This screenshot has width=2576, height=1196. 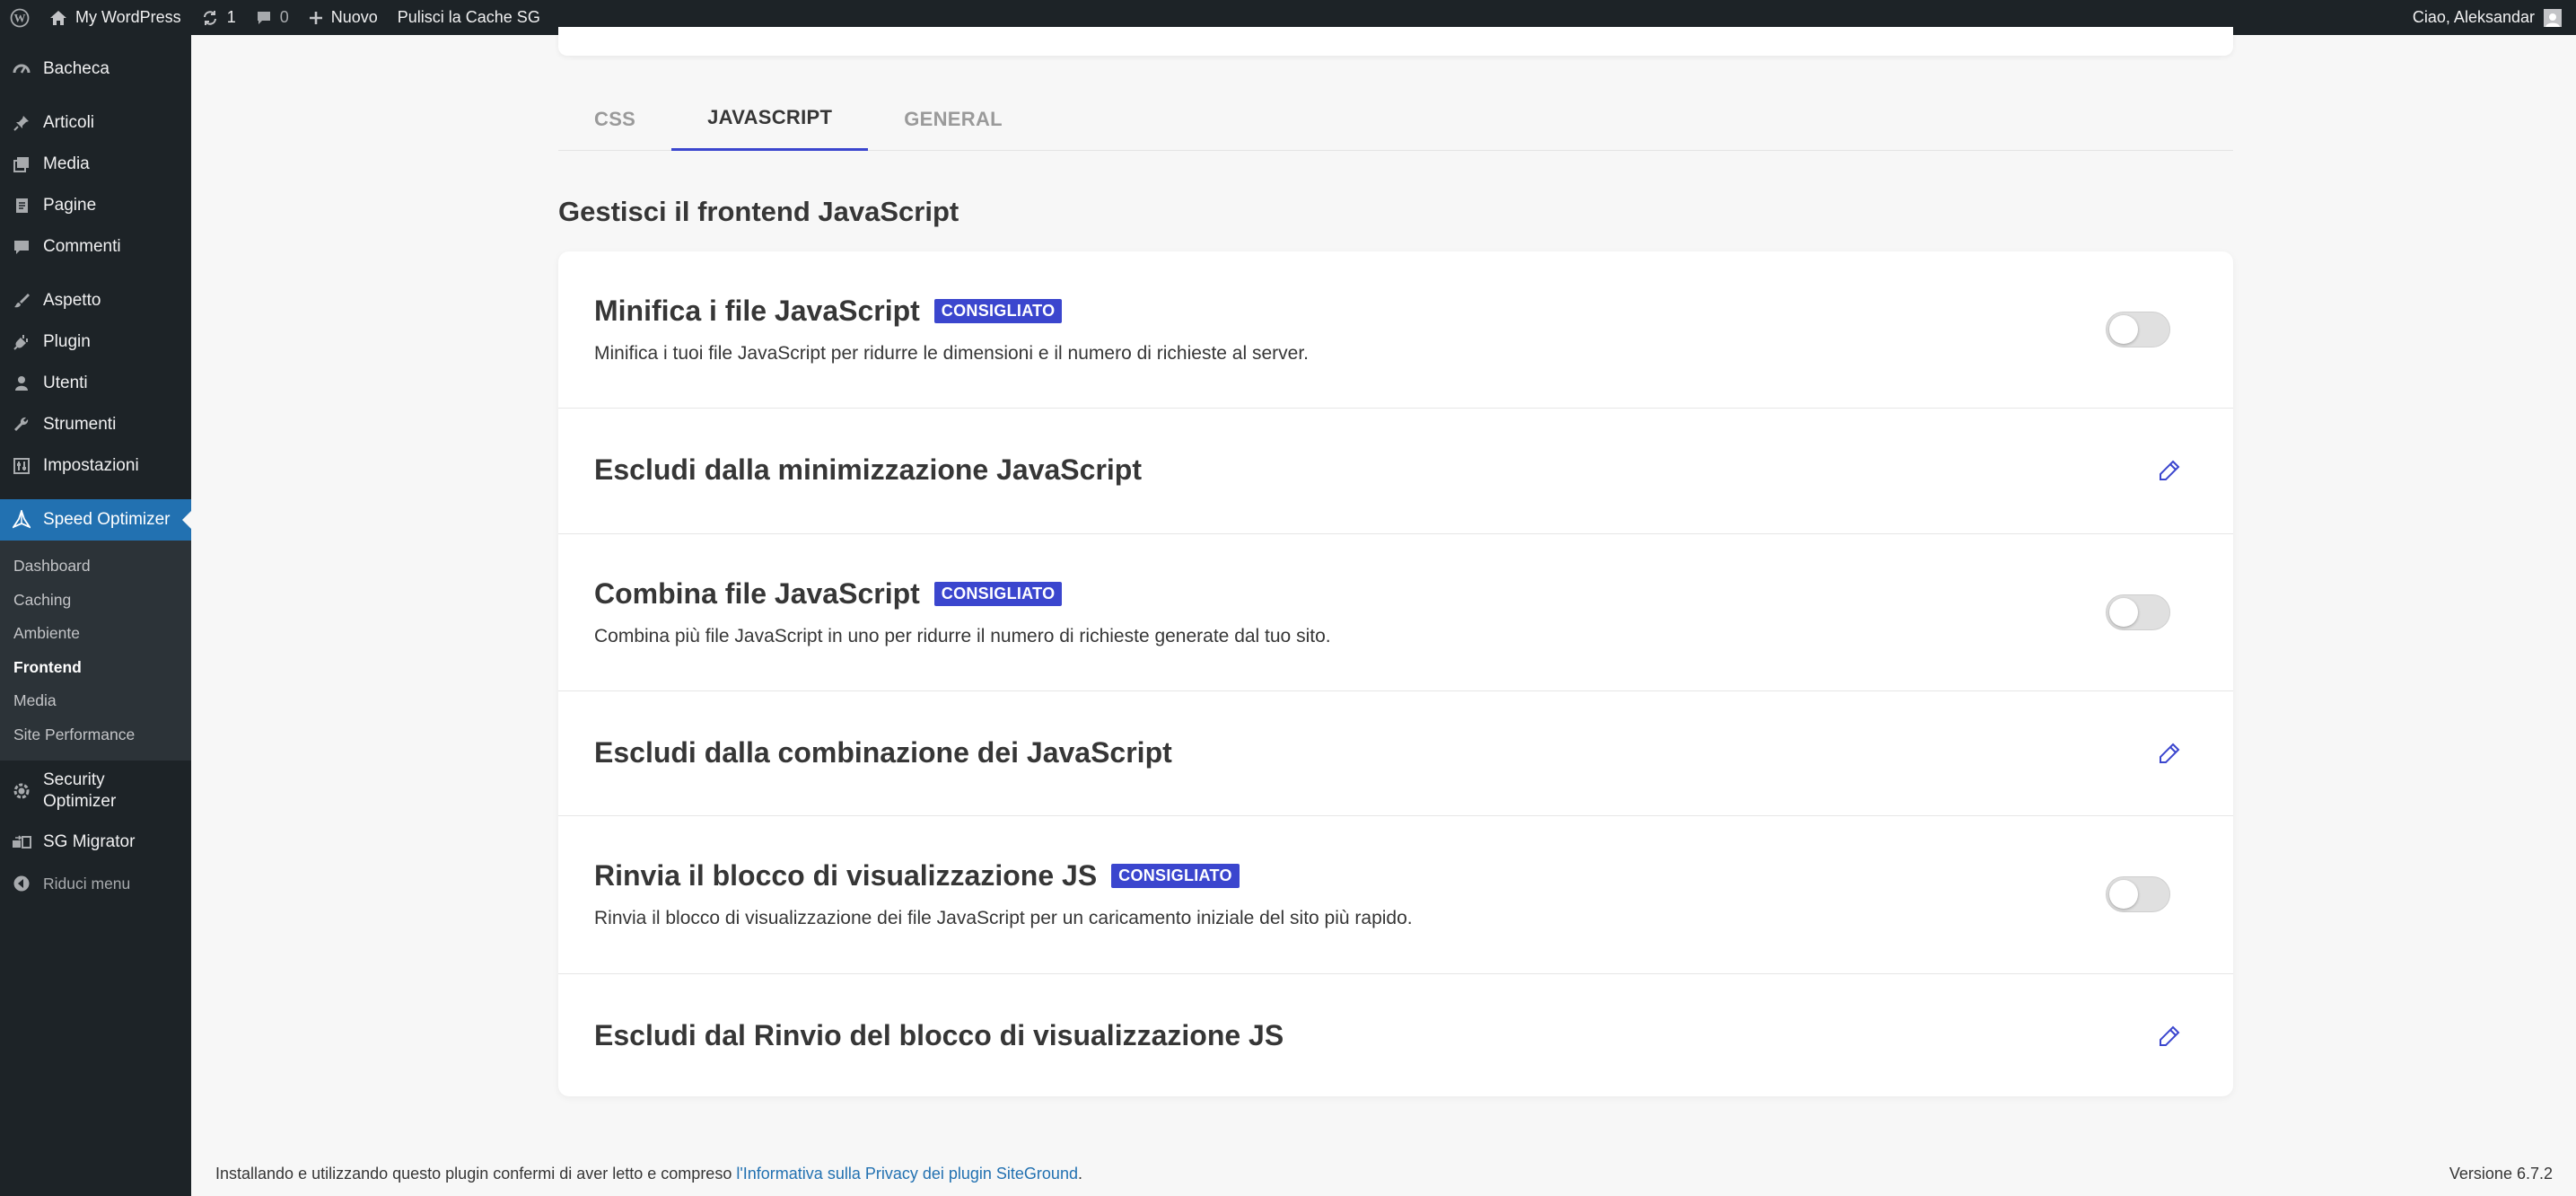 I want to click on purge-label: Pulisci la Cache SG, so click(x=468, y=17).